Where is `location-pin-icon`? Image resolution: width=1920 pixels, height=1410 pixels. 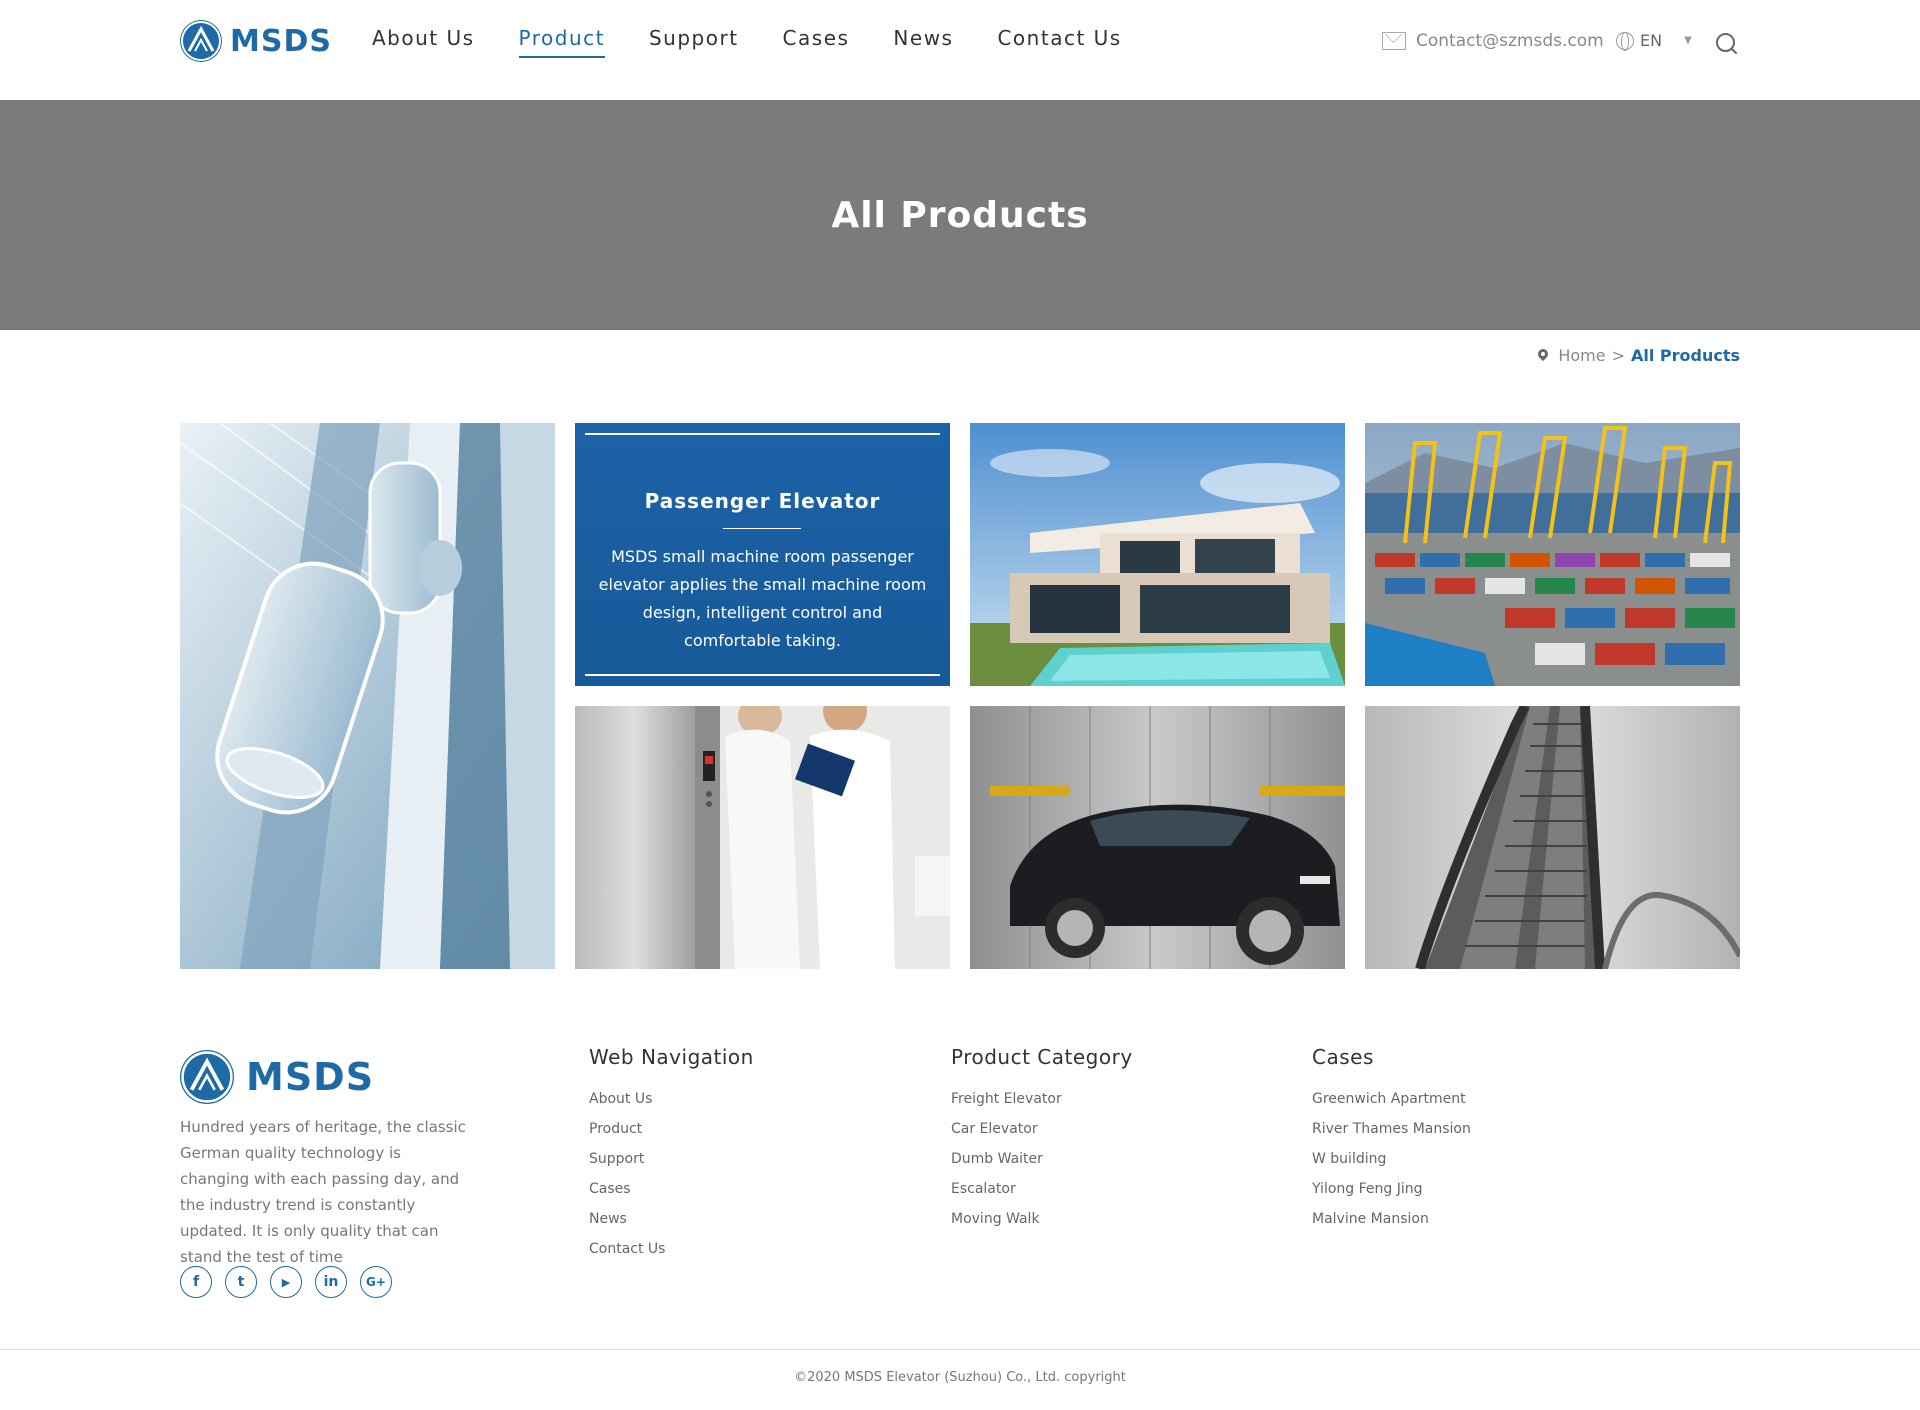 location-pin-icon is located at coordinates (1543, 356).